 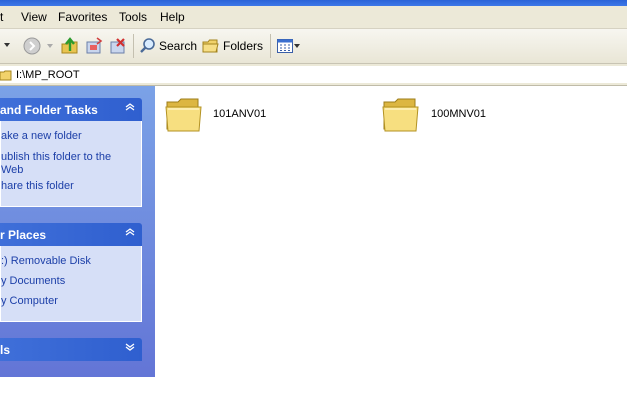 What do you see at coordinates (70, 261) in the screenshot?
I see `removable-disk-link: :) Removable Disk` at bounding box center [70, 261].